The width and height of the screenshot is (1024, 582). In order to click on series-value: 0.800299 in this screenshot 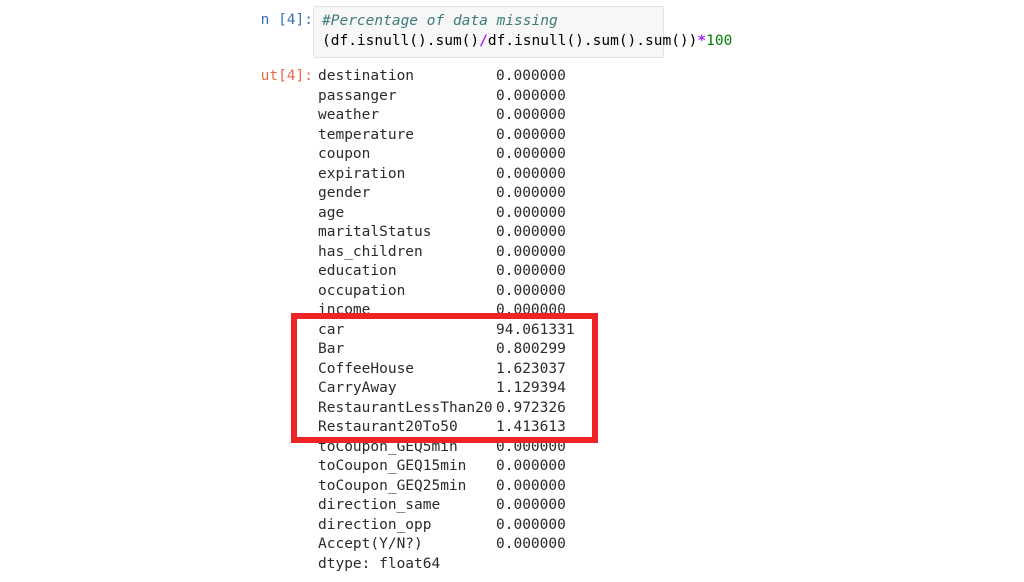, I will do `click(531, 349)`.